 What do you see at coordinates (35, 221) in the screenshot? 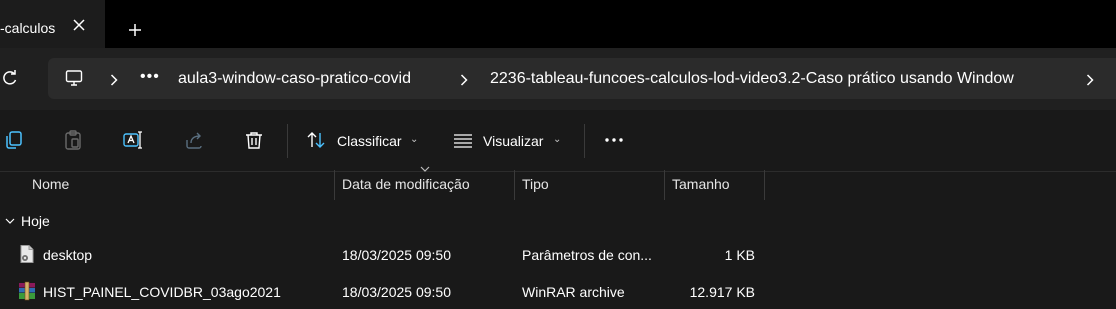
I see `group-header: Hoje` at bounding box center [35, 221].